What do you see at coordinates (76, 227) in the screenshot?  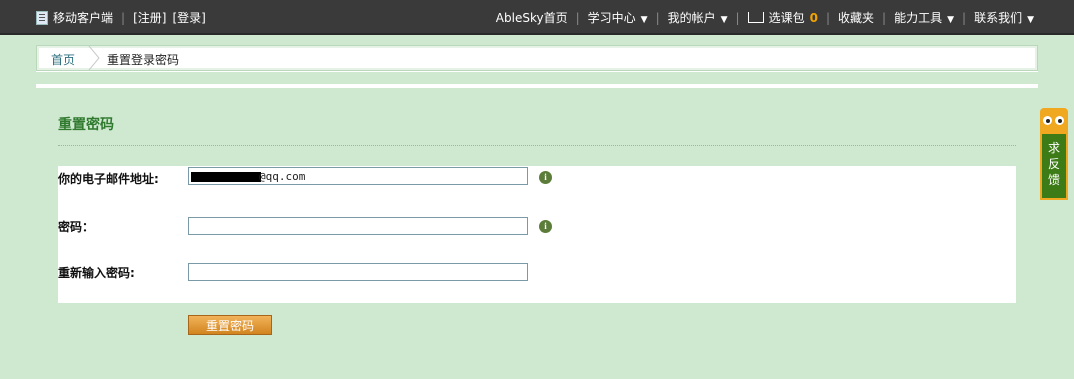 I see `password-label: 密码：` at bounding box center [76, 227].